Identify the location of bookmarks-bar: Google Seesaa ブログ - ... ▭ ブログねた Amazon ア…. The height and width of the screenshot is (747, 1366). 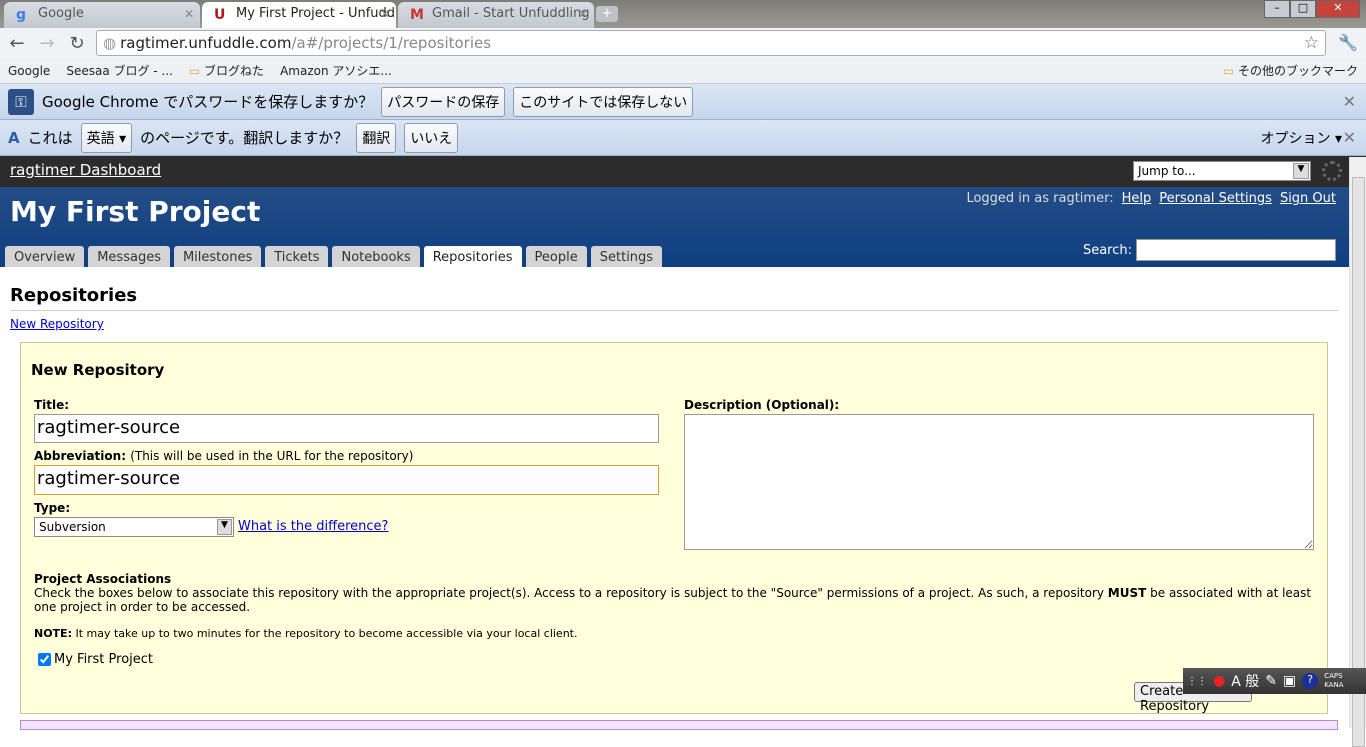
(683, 71).